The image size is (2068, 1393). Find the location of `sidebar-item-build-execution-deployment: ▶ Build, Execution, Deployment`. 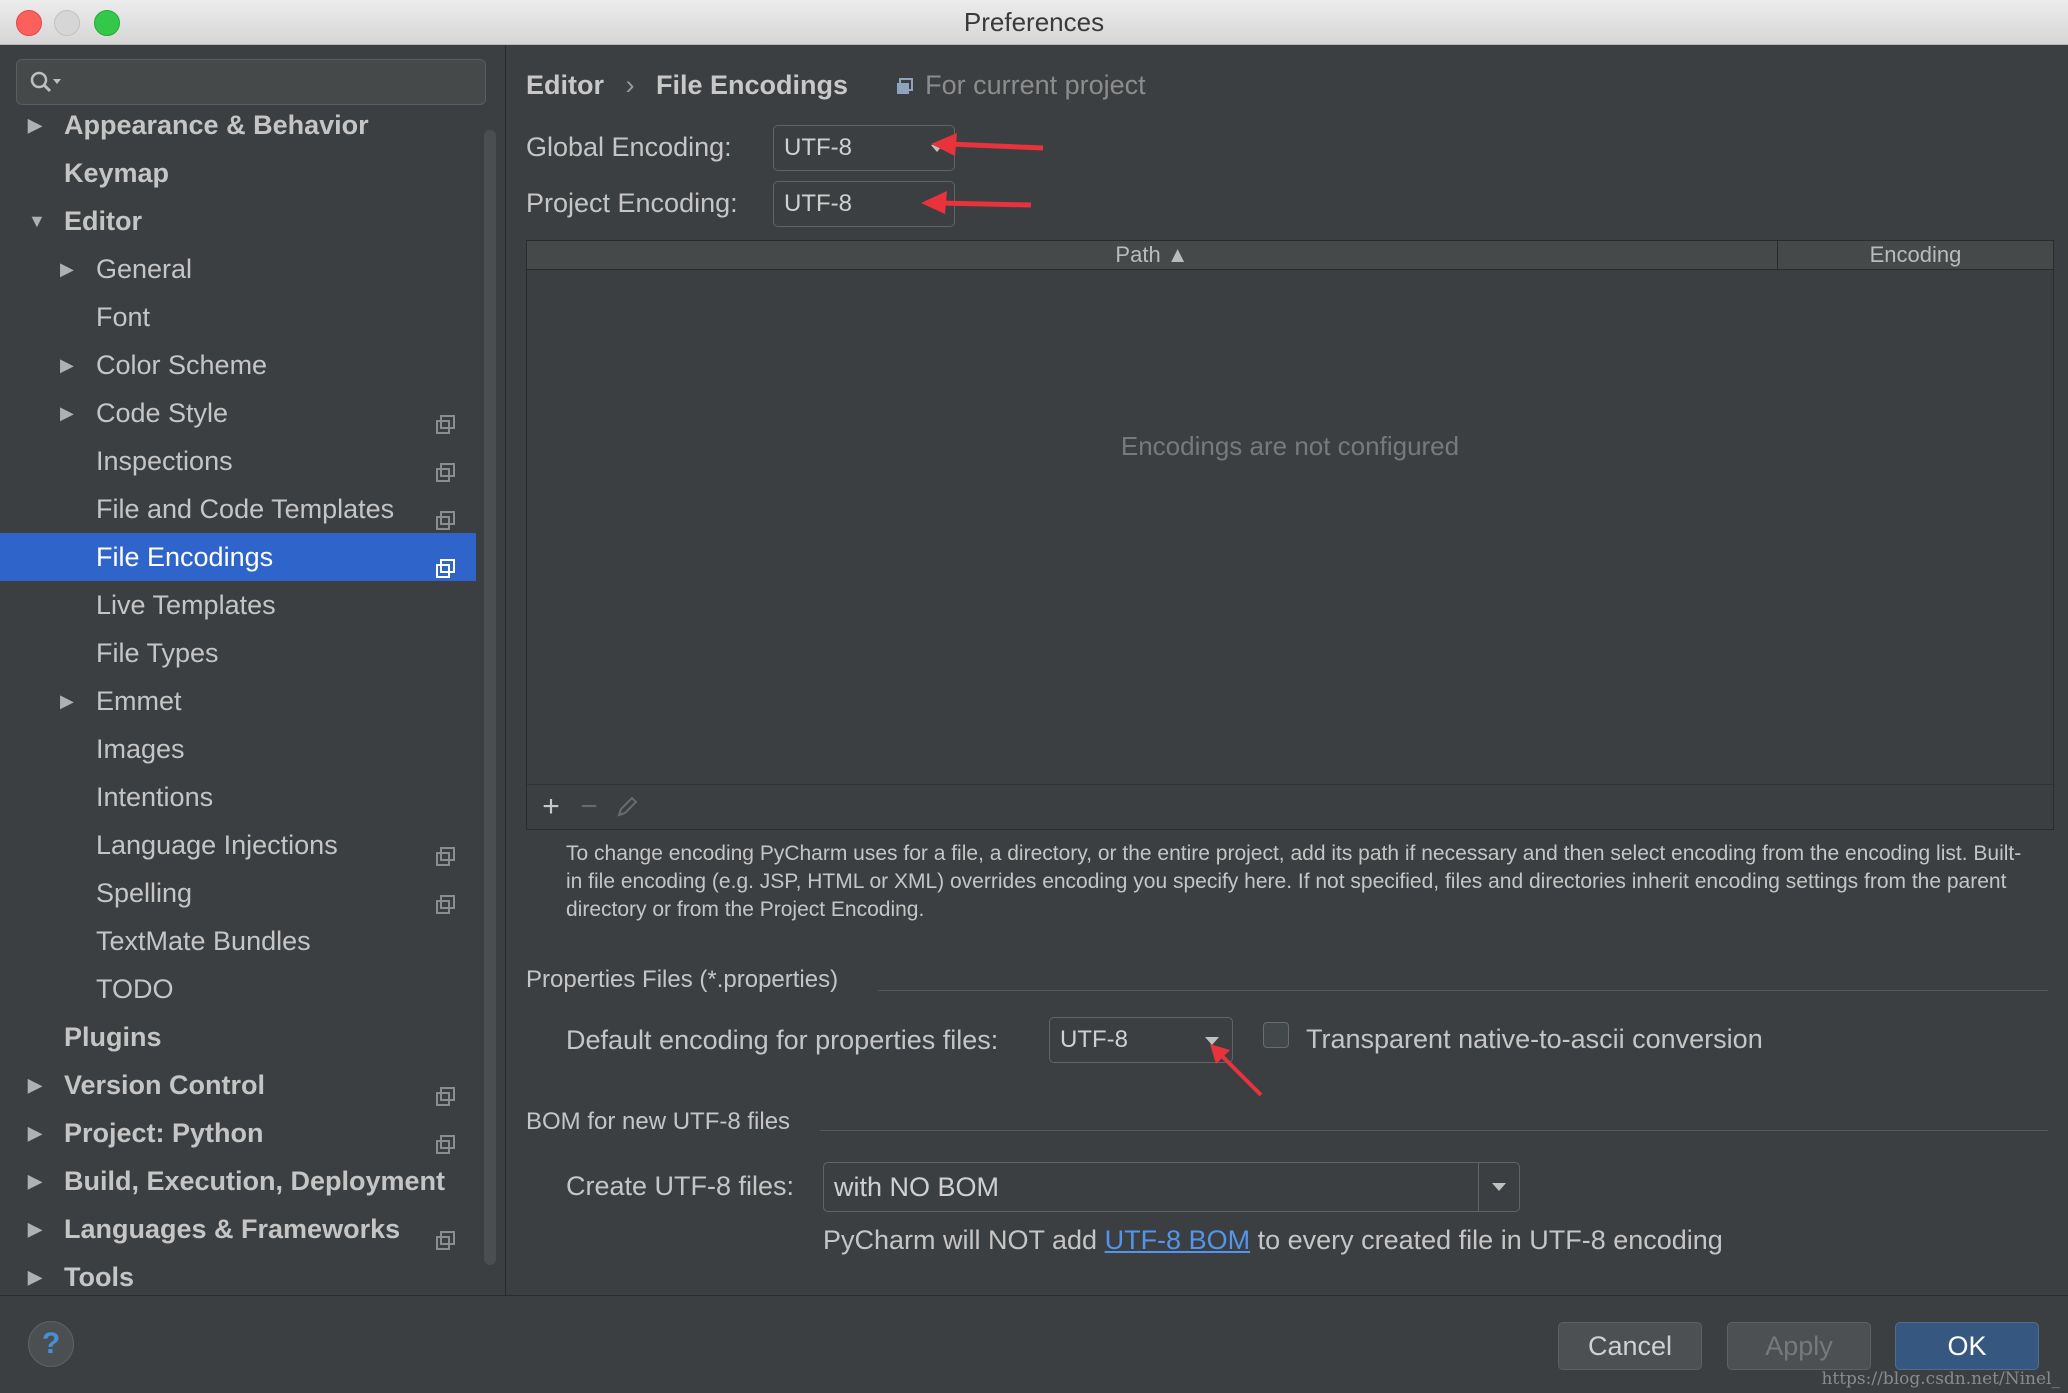

sidebar-item-build-execution-deployment: ▶ Build, Execution, Deployment is located at coordinates (238, 1181).